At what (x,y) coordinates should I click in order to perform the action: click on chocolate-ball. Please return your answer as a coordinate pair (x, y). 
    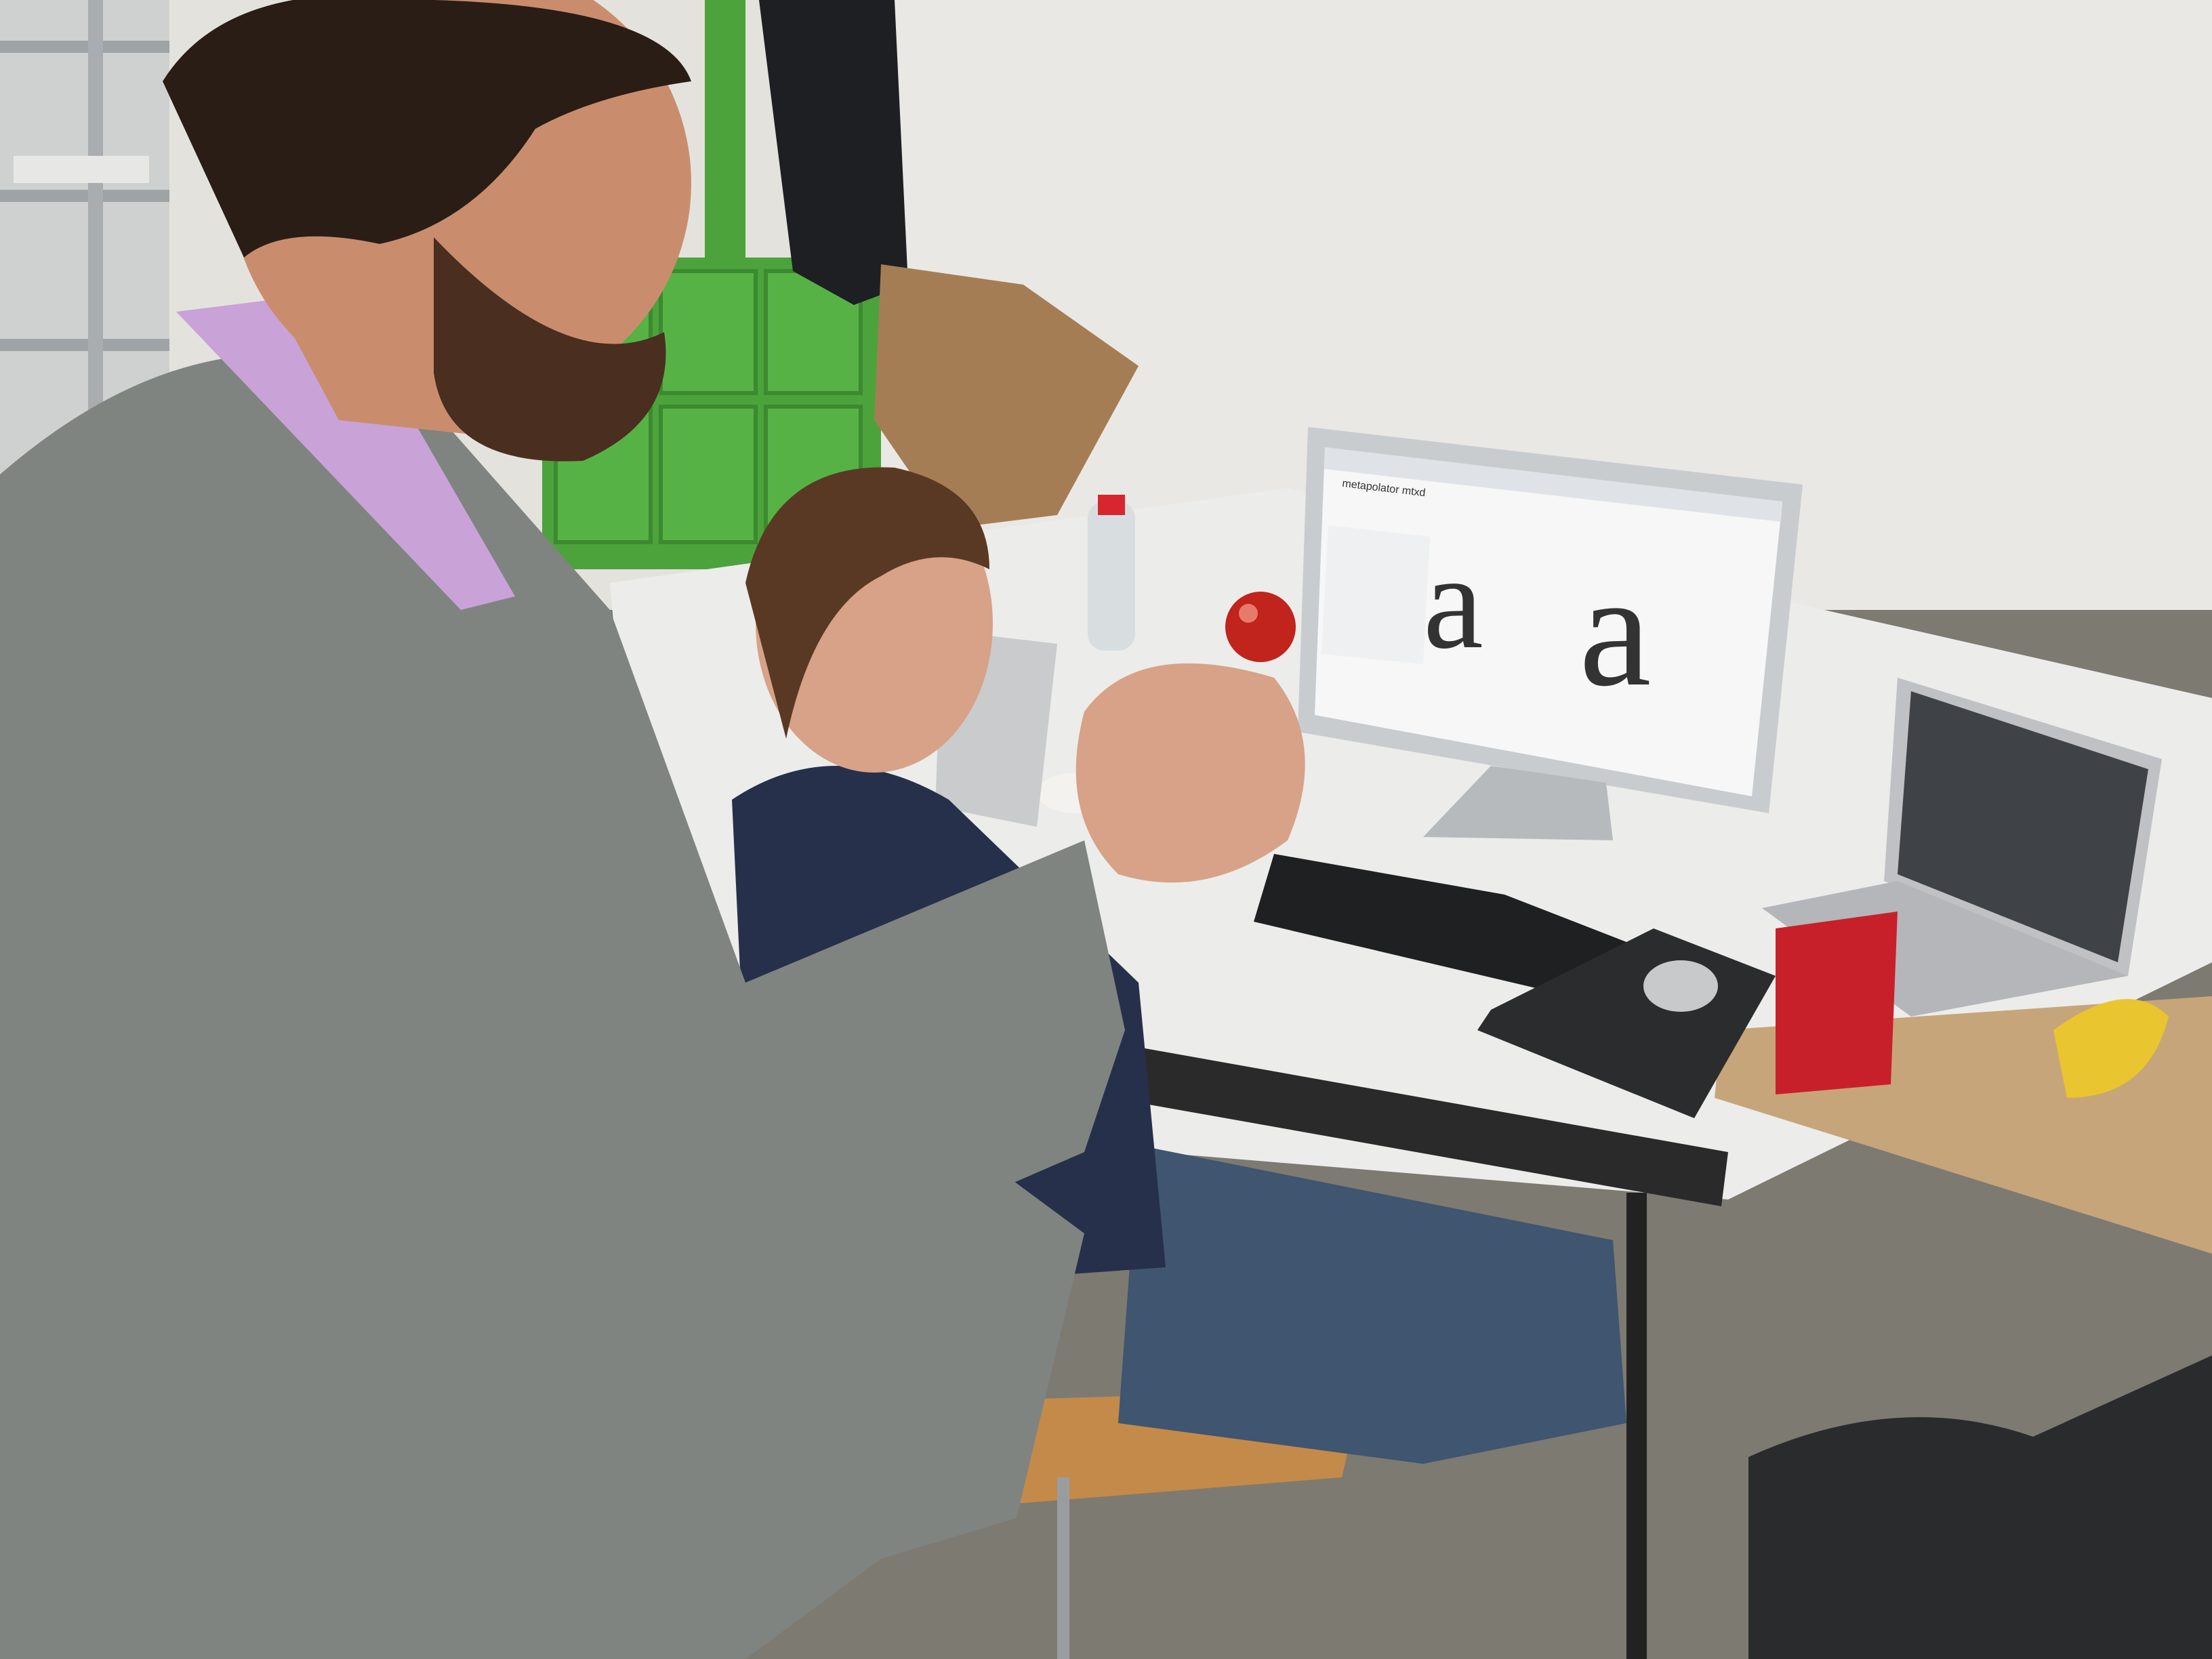
    Looking at the image, I should click on (1260, 627).